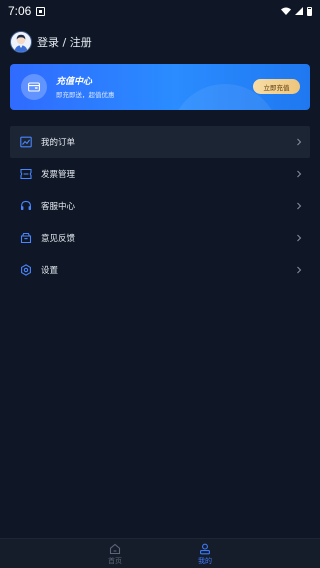 Image resolution: width=320 pixels, height=568 pixels. What do you see at coordinates (26, 270) in the screenshot?
I see `gear-icon` at bounding box center [26, 270].